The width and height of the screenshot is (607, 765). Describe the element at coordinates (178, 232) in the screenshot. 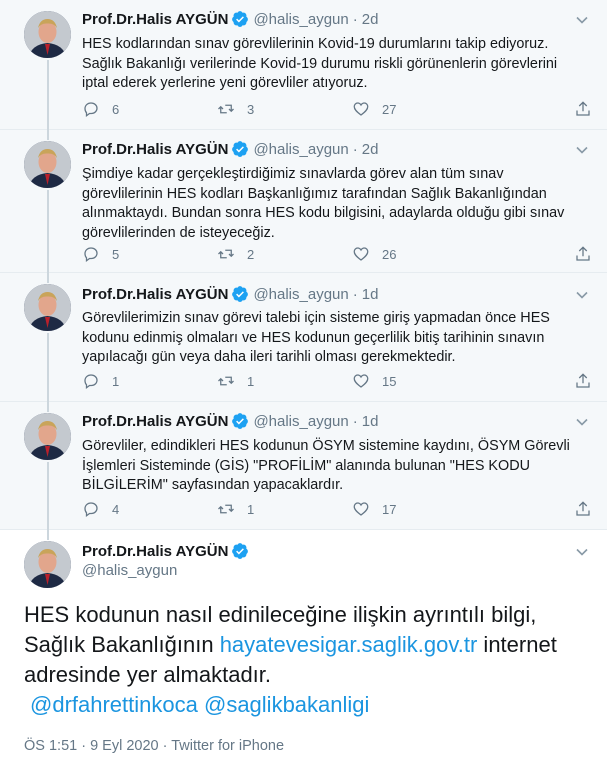

I see `tweet-text-line: görevlilerinden de isteyeceğiz.` at that location.